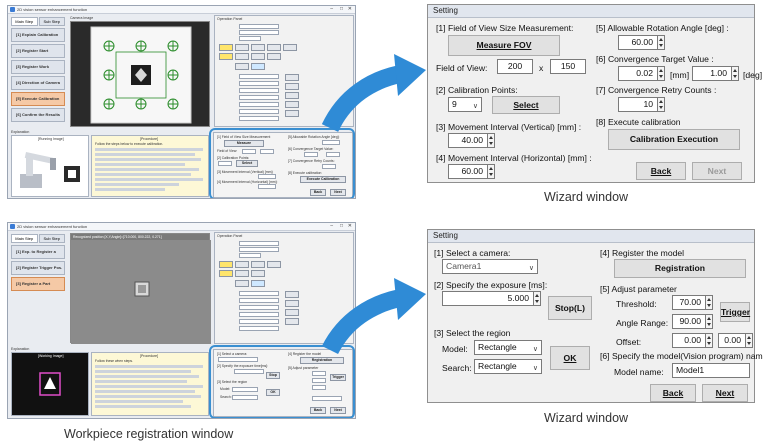  What do you see at coordinates (362, 99) in the screenshot?
I see `arrow-to-top-wizard` at bounding box center [362, 99].